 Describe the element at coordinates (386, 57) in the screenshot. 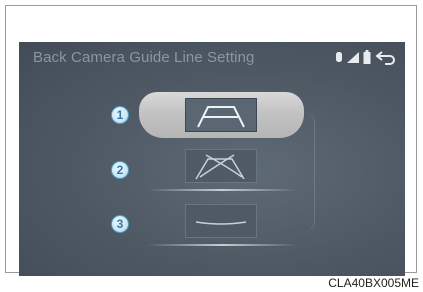

I see `back-arrow-icon` at that location.